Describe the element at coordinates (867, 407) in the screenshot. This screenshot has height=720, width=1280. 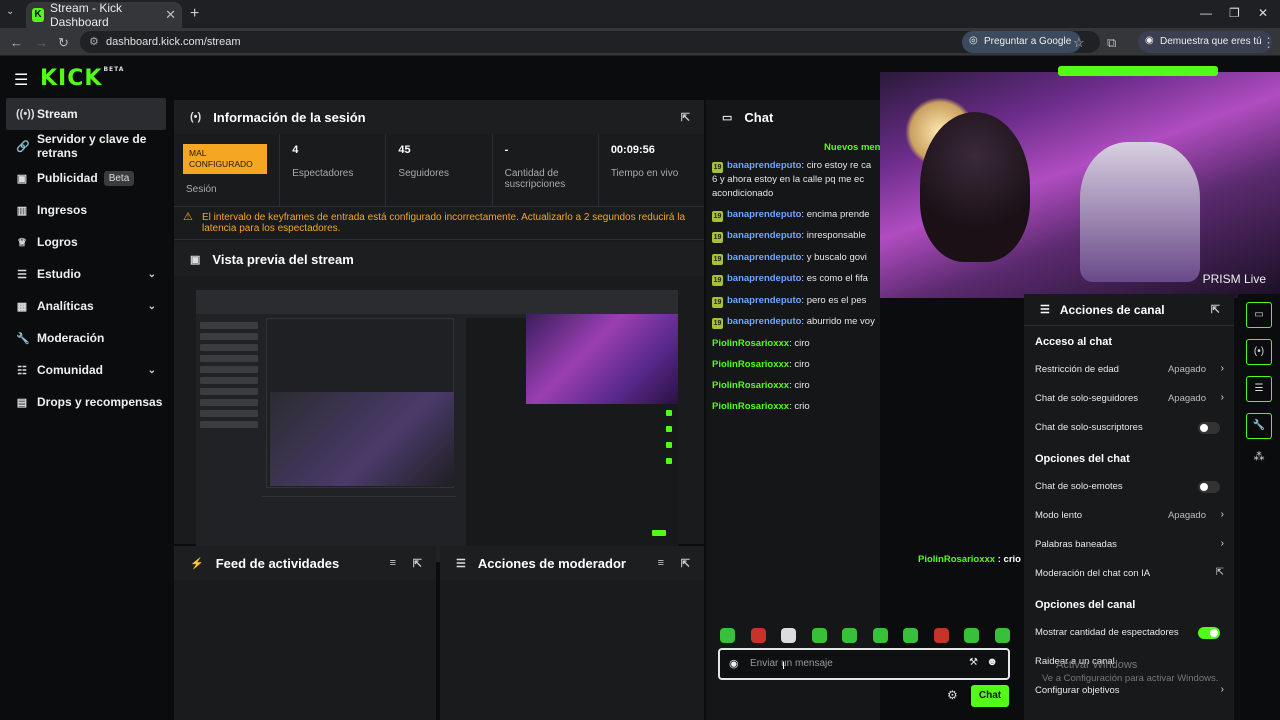
I see `chat-message: PiolinRosarioxxx: crio` at that location.